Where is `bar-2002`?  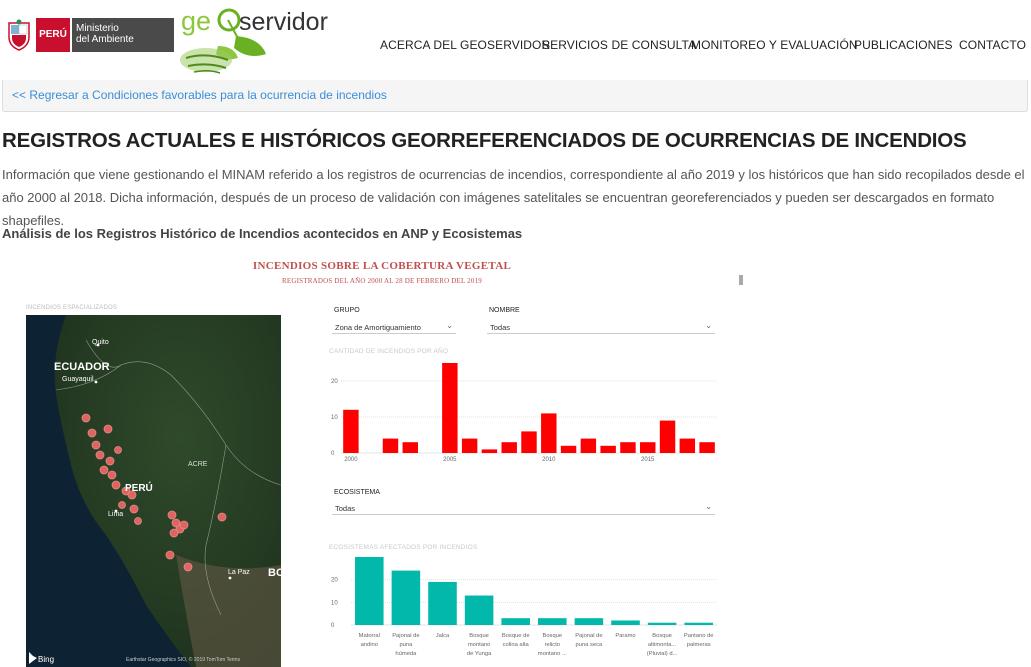 bar-2002 is located at coordinates (390, 445).